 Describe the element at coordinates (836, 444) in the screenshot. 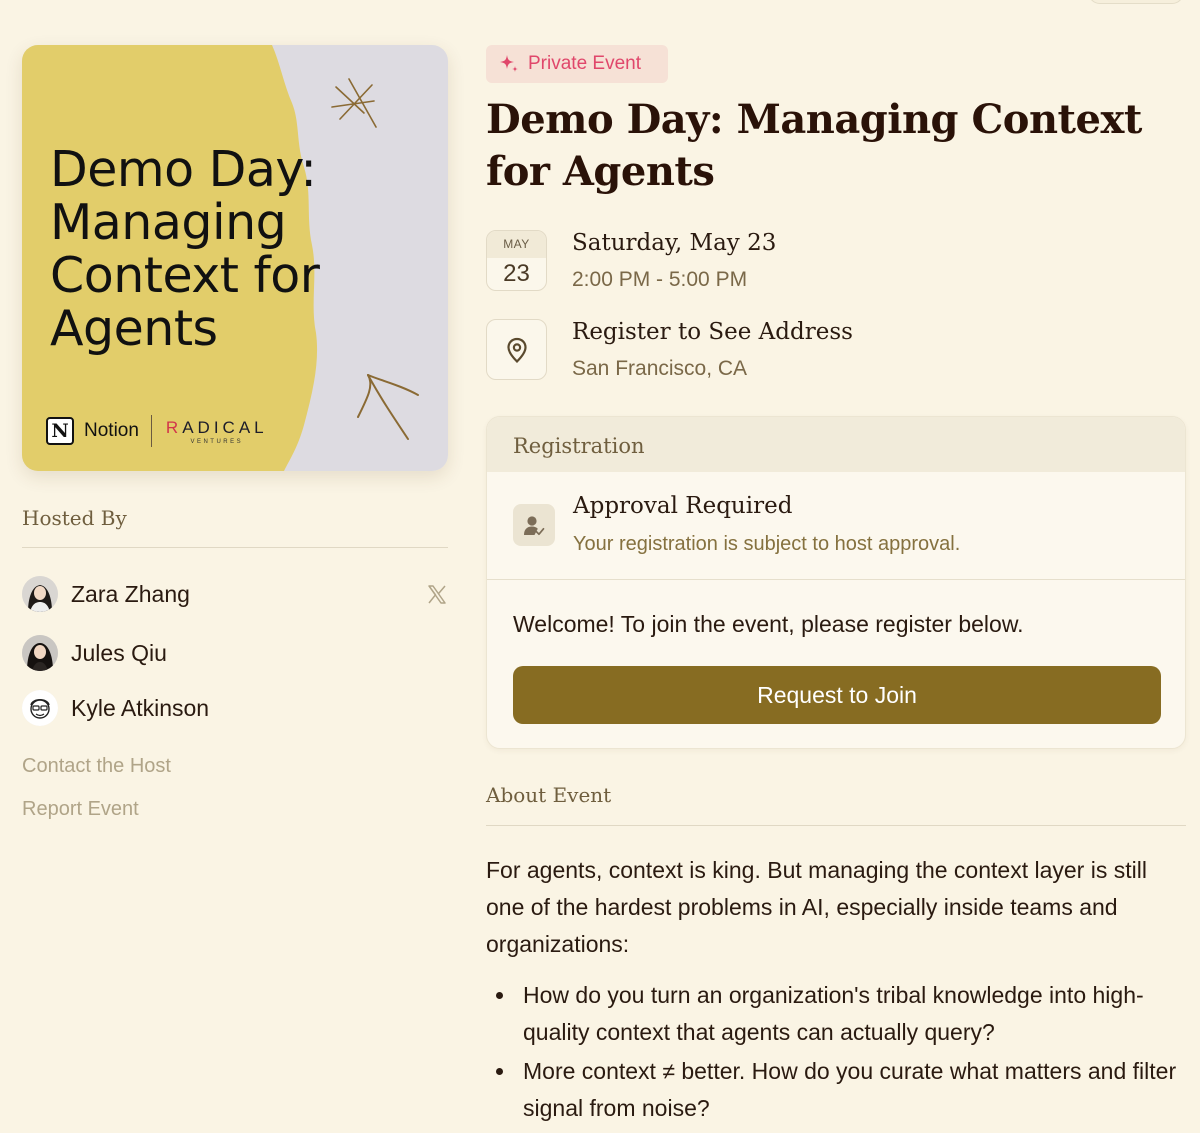

I see `registration-header: Registration` at that location.